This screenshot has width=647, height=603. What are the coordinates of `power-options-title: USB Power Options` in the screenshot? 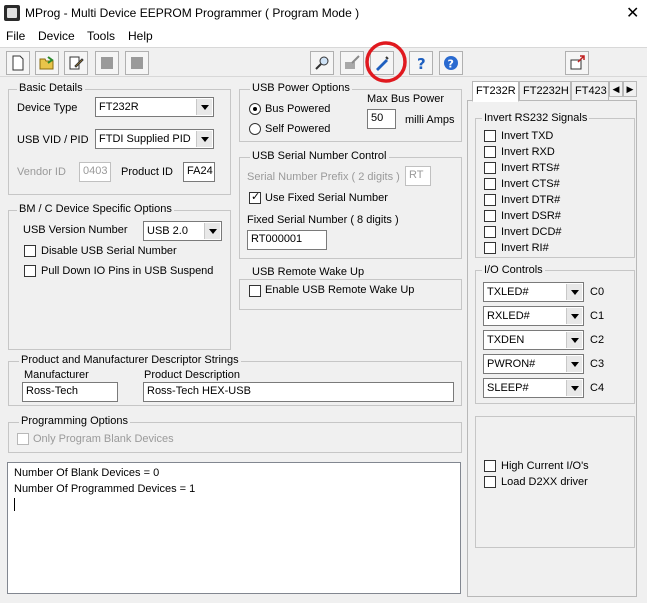 It's located at (301, 88).